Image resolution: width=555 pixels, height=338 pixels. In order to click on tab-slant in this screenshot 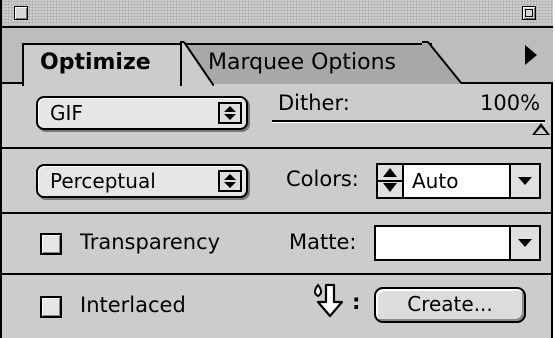, I will do `click(442, 62)`.